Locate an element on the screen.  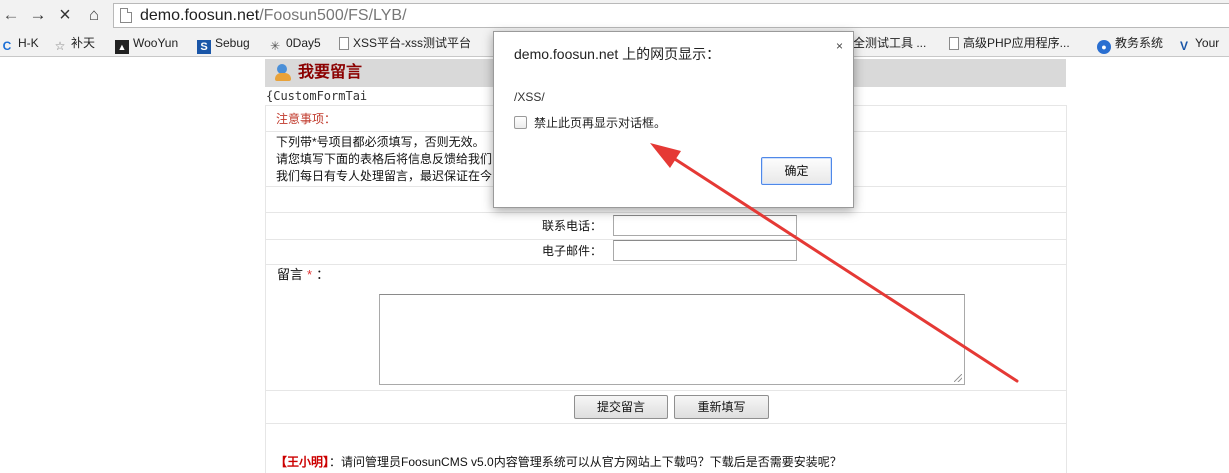
submit-button: 提交留言 is located at coordinates (621, 407).